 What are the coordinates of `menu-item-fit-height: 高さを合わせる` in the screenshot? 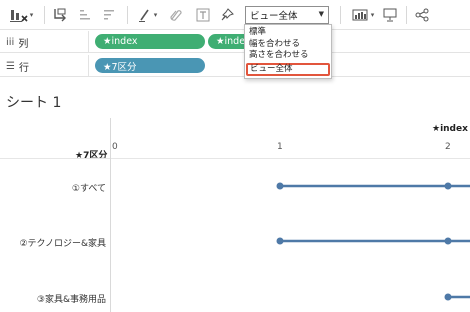 It's located at (288, 56).